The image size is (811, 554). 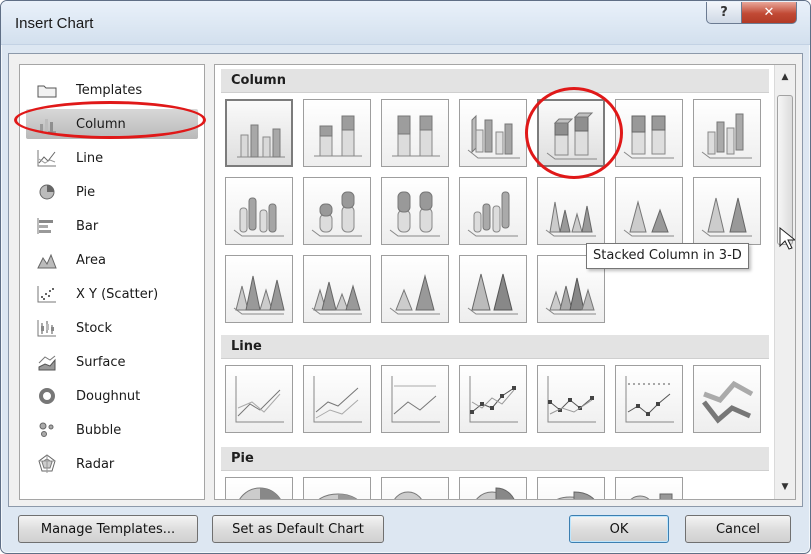 I want to click on gallery-scrollbar: ▲ ▼, so click(x=784, y=282).